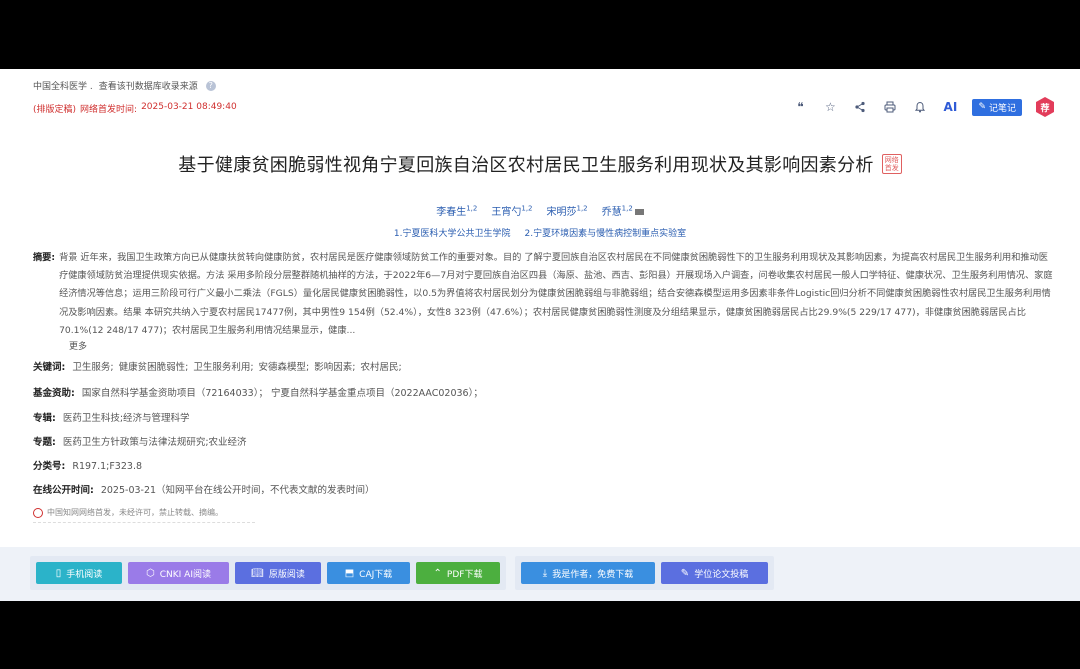 This screenshot has width=1080, height=669. Describe the element at coordinates (63, 490) in the screenshot. I see `online-label: 在线公开时间:` at that location.